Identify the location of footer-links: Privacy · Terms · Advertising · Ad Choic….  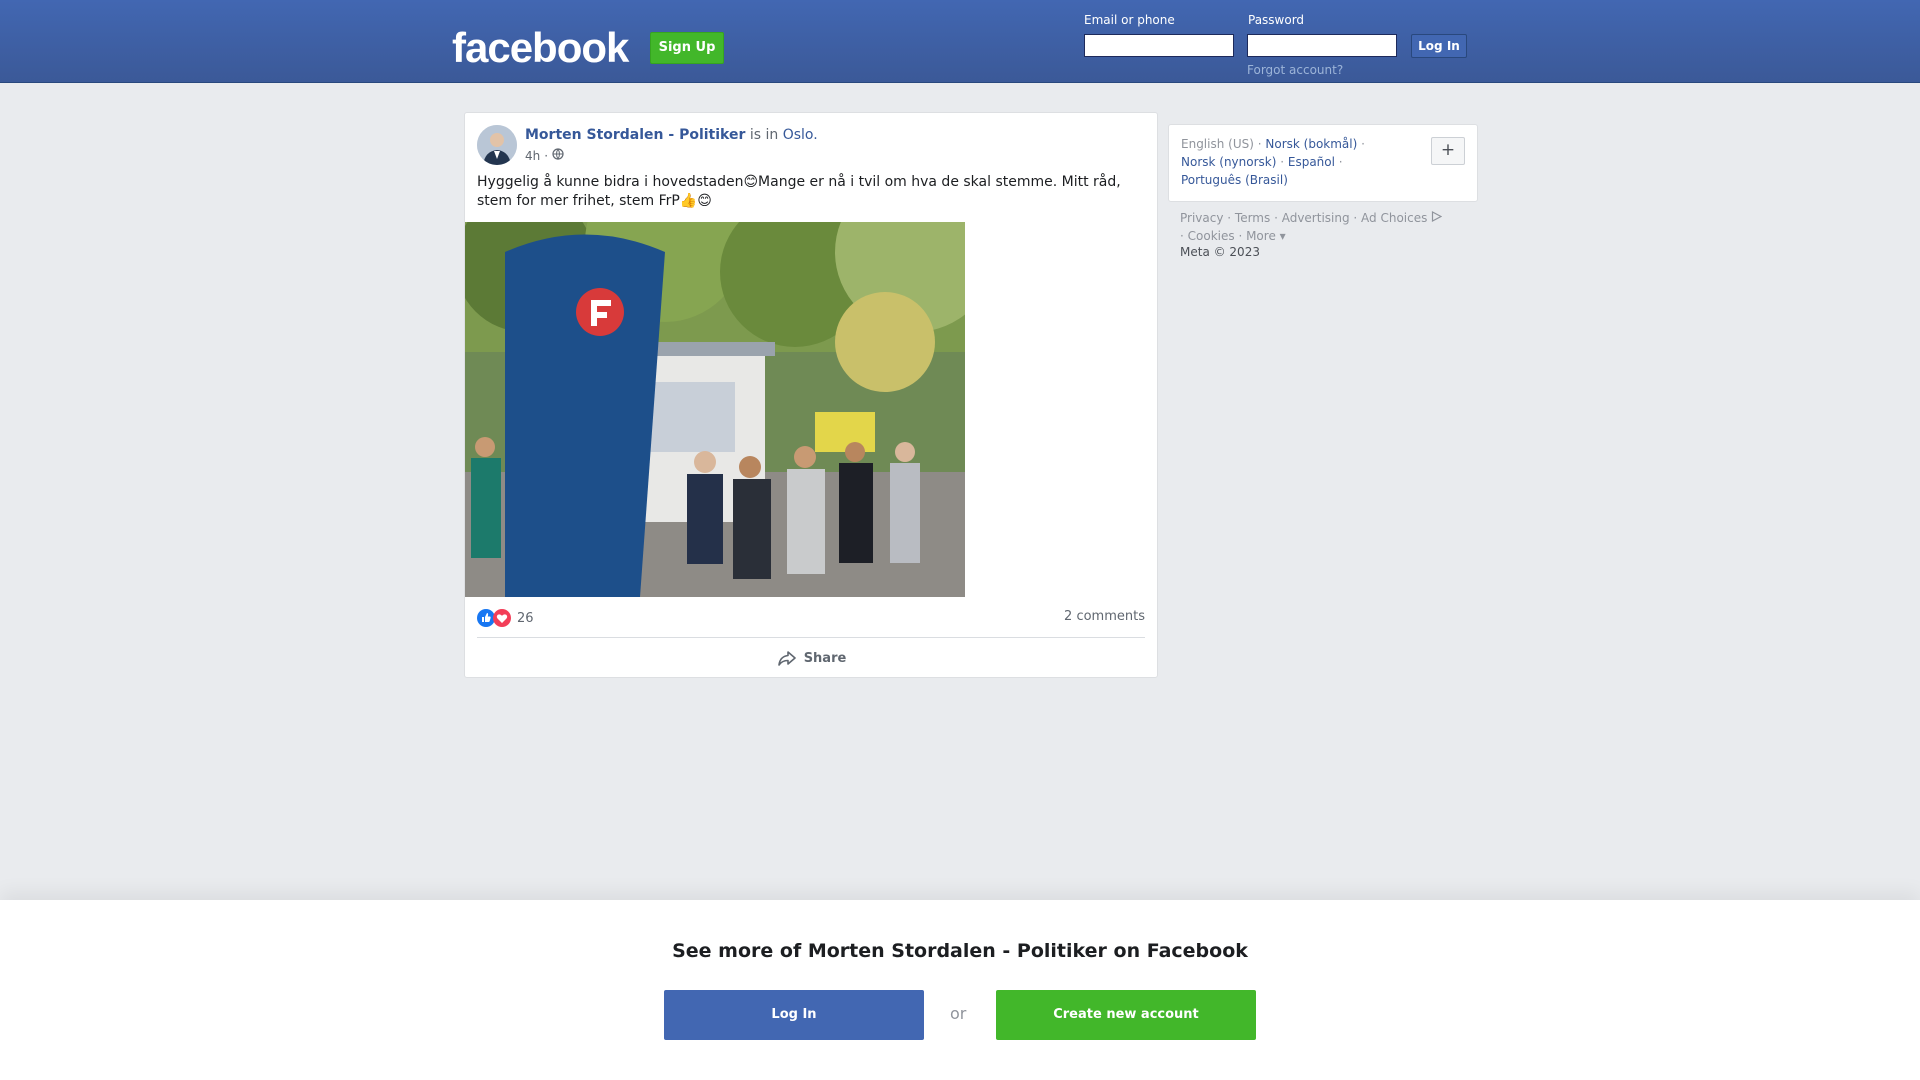
(1330, 227).